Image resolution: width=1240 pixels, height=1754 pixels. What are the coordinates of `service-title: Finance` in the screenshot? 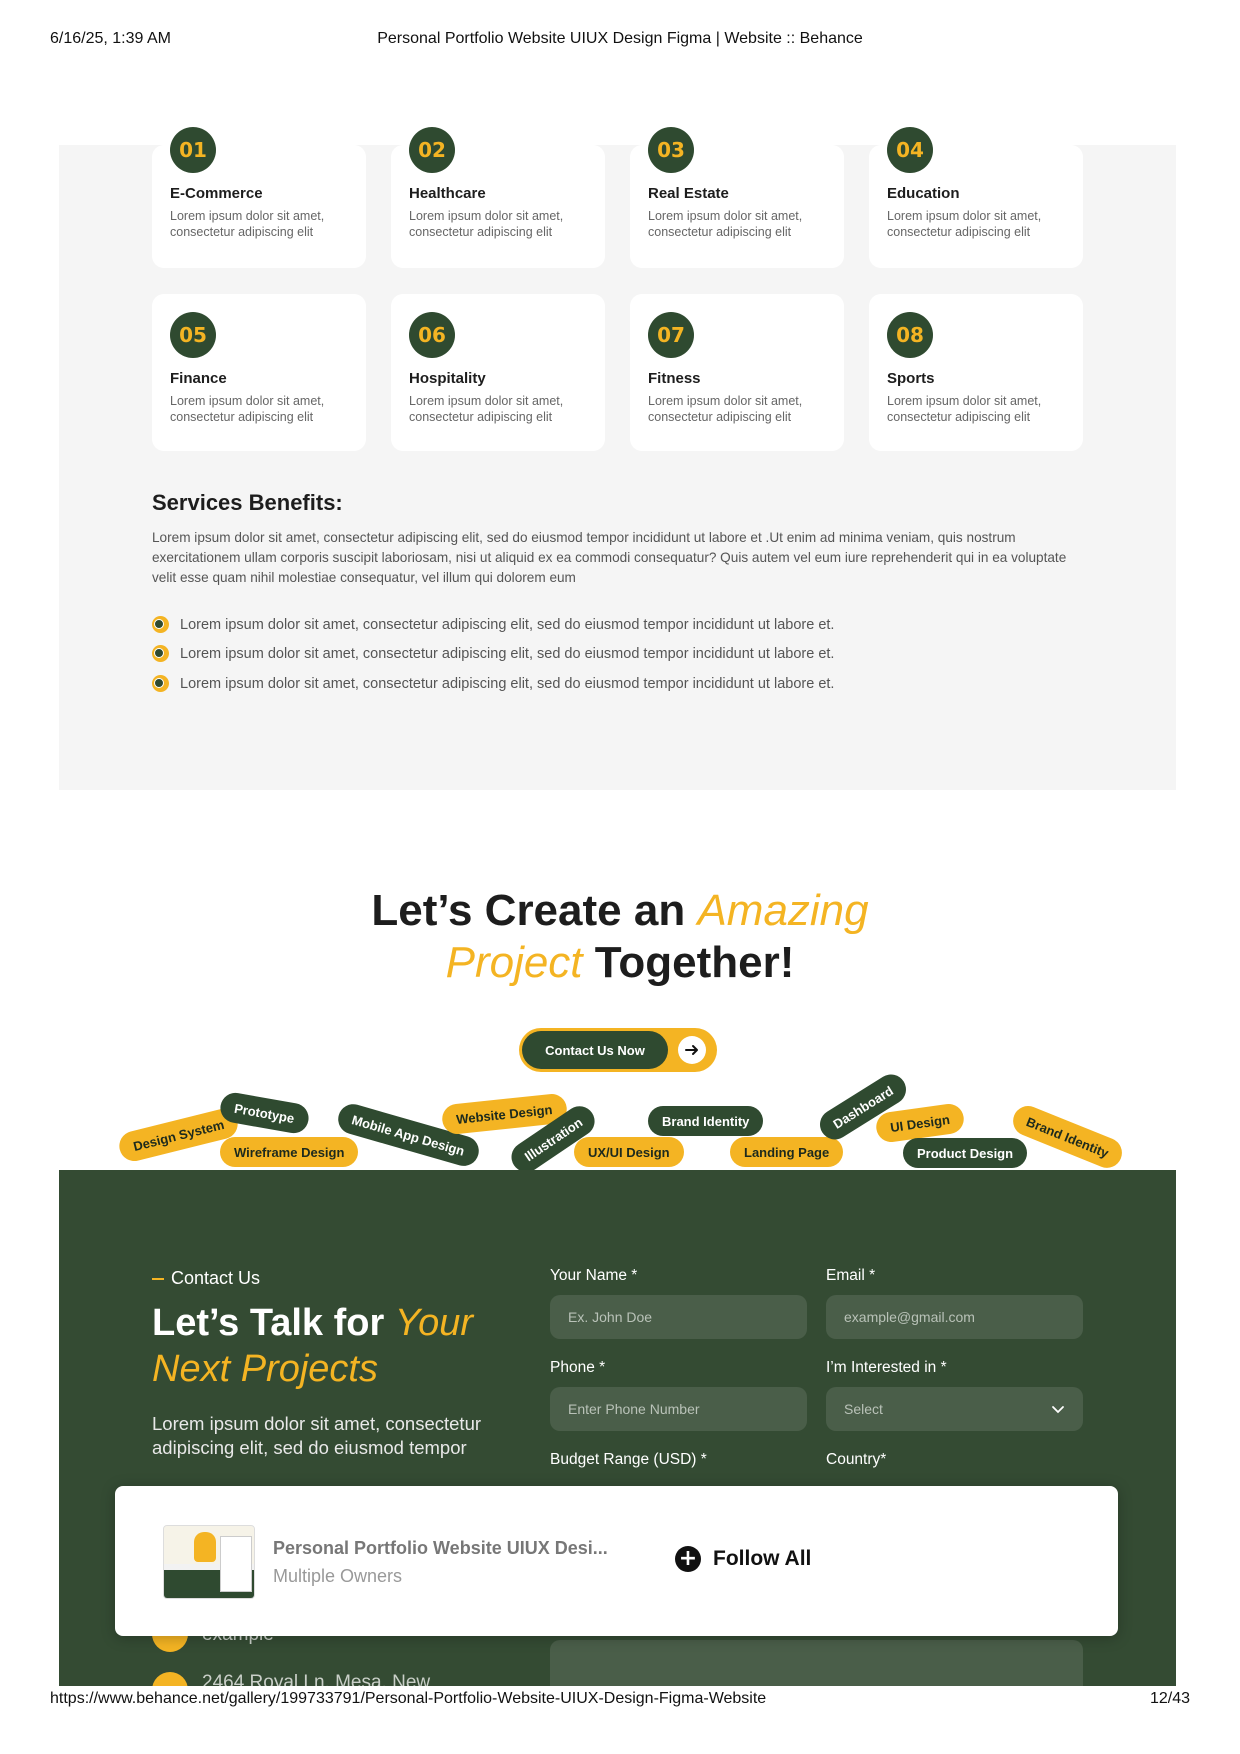 It's located at (198, 378).